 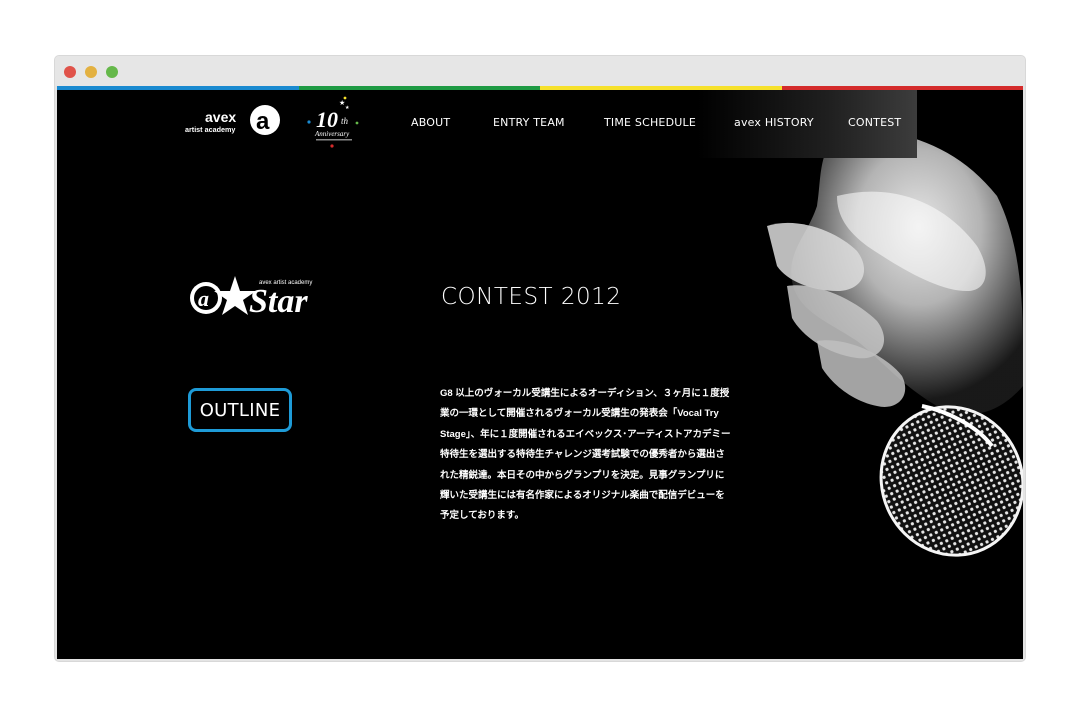 What do you see at coordinates (240, 410) in the screenshot?
I see `outline-button: OUTLINE` at bounding box center [240, 410].